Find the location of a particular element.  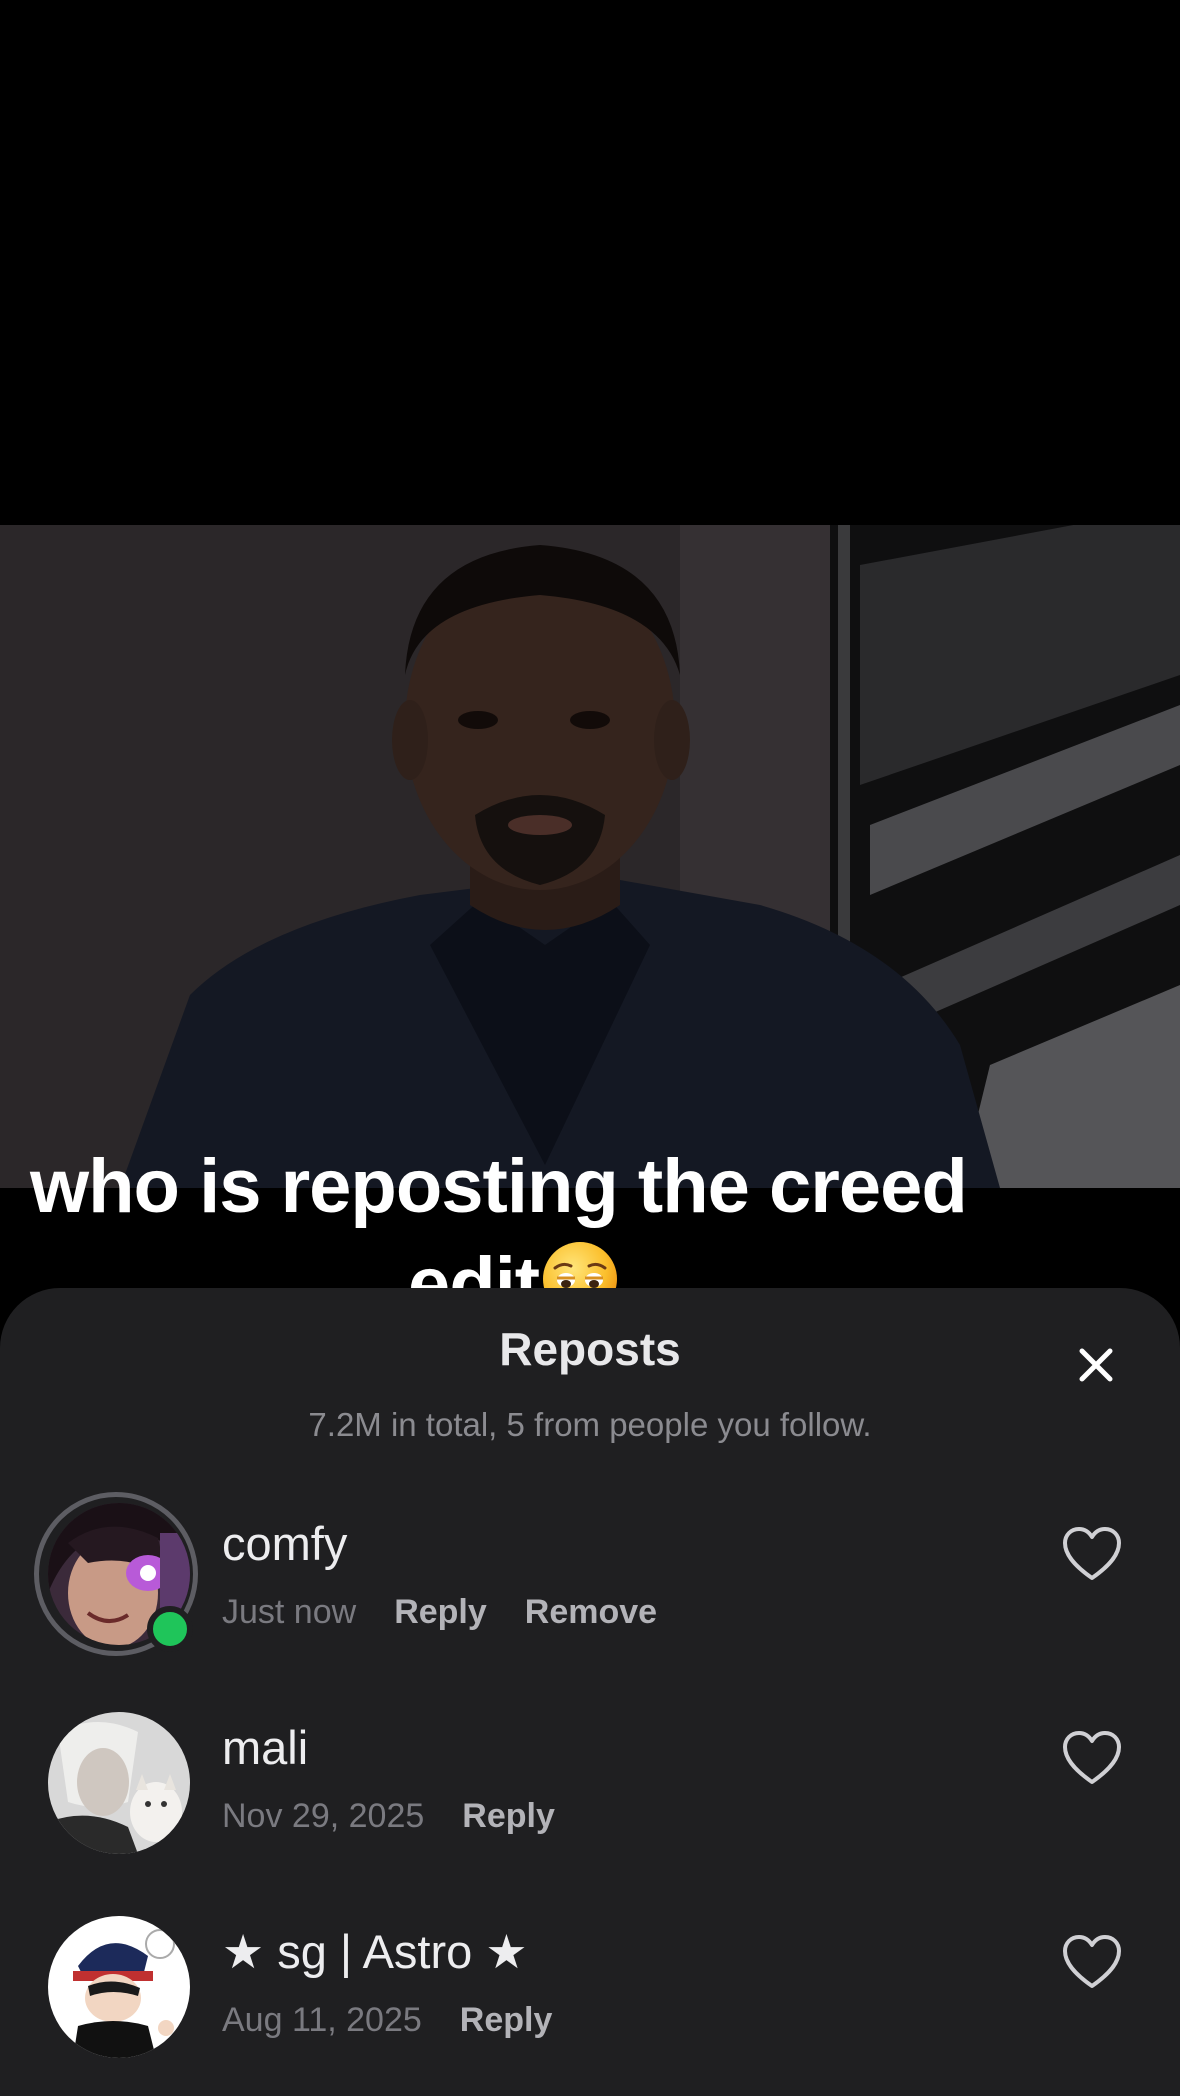

online-status-badge is located at coordinates (170, 1629).